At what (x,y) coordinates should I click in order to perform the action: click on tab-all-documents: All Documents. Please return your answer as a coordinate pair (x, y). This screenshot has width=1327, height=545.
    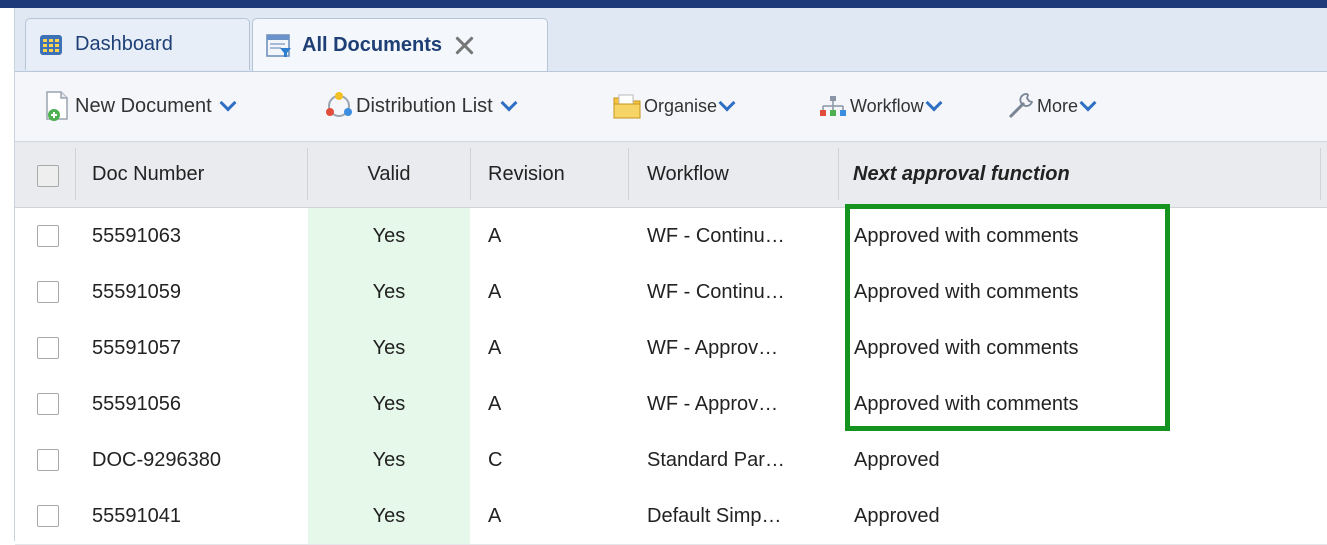
    Looking at the image, I should click on (400, 44).